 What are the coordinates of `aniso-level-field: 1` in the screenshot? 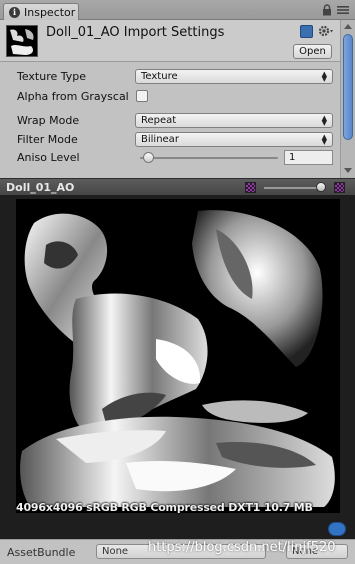 It's located at (308, 157).